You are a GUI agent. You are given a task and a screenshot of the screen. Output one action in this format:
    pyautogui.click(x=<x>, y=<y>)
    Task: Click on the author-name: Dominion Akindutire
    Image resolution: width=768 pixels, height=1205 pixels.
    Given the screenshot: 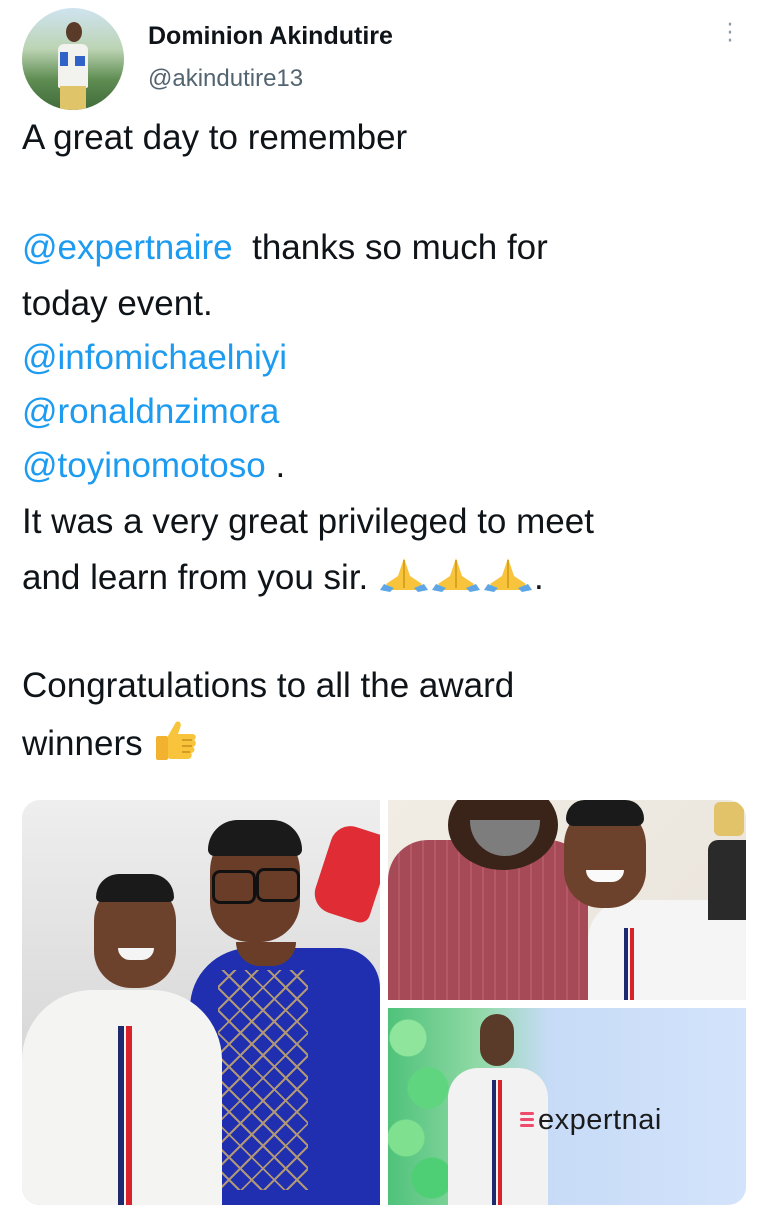 What is the action you would take?
    pyautogui.click(x=270, y=36)
    